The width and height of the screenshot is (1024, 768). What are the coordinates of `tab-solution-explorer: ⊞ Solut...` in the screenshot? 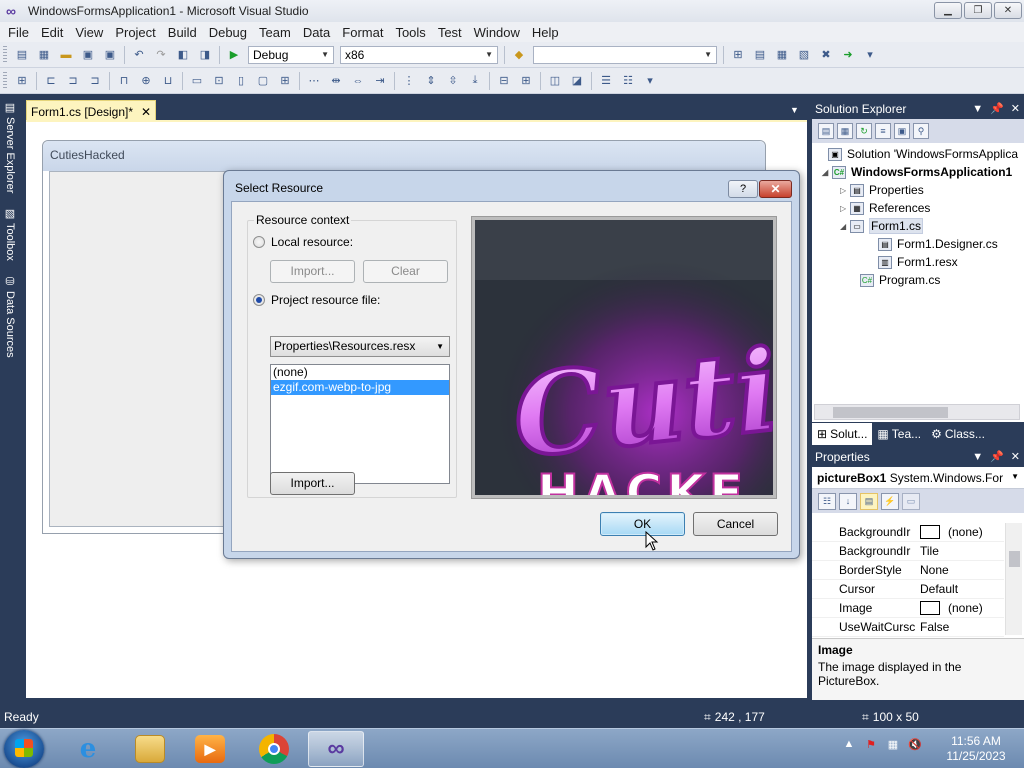 It's located at (842, 434).